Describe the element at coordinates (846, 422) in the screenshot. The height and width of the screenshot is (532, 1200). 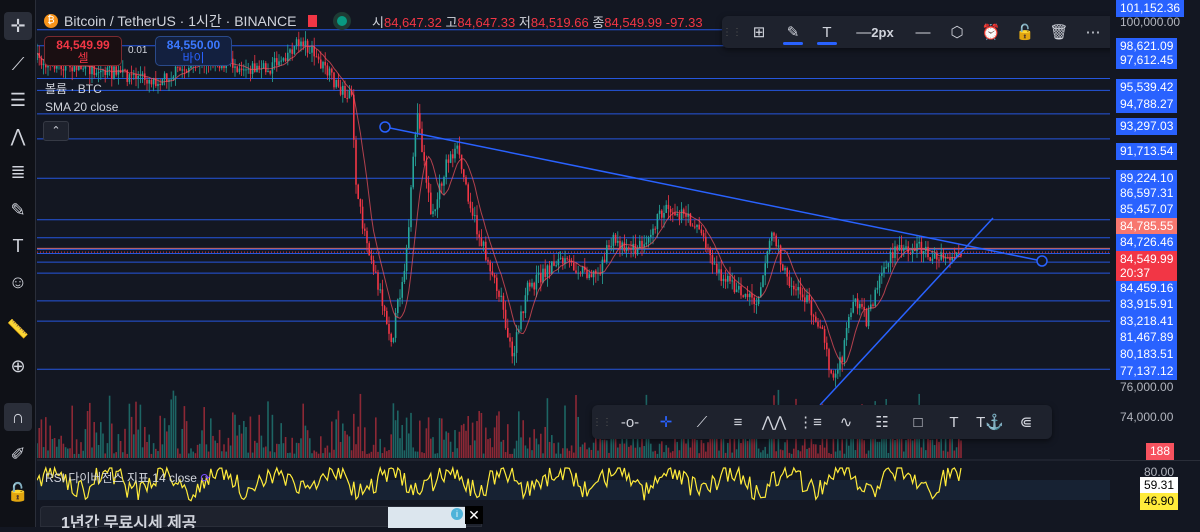
I see `elliott-wave-icon: ∿` at that location.